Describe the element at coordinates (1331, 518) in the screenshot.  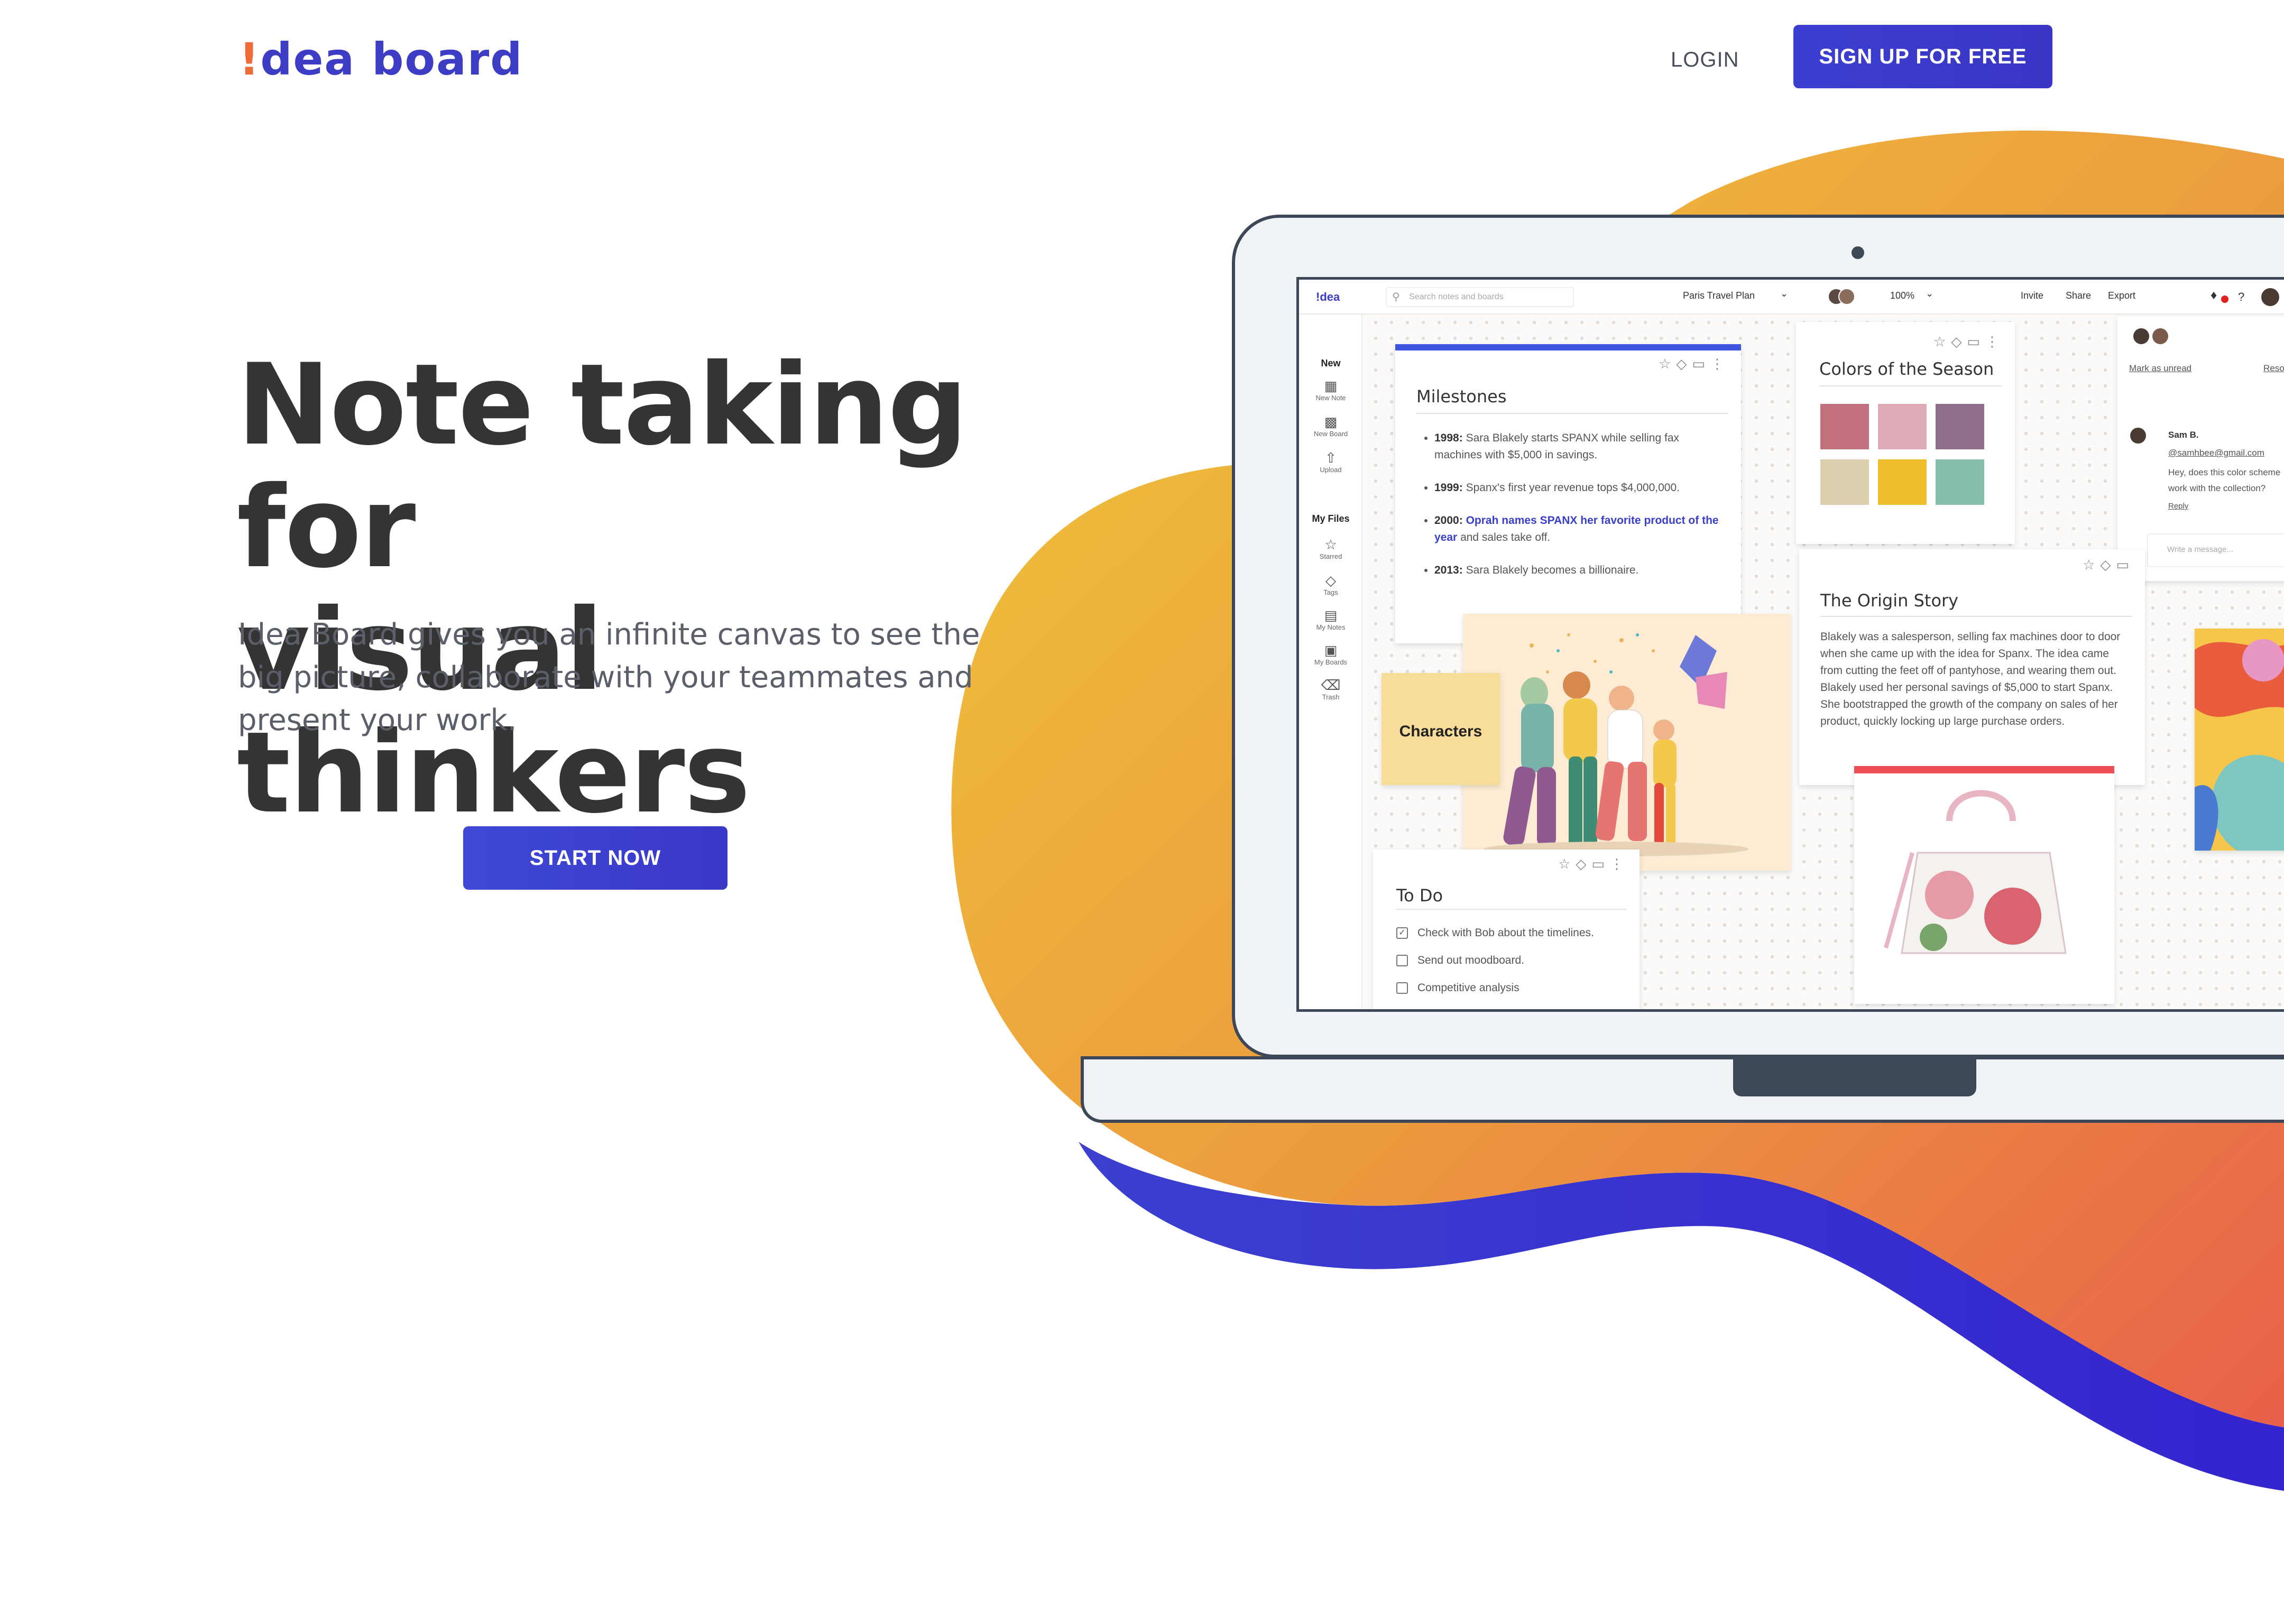
I see `sidebar-heading-my-files: My Files` at that location.